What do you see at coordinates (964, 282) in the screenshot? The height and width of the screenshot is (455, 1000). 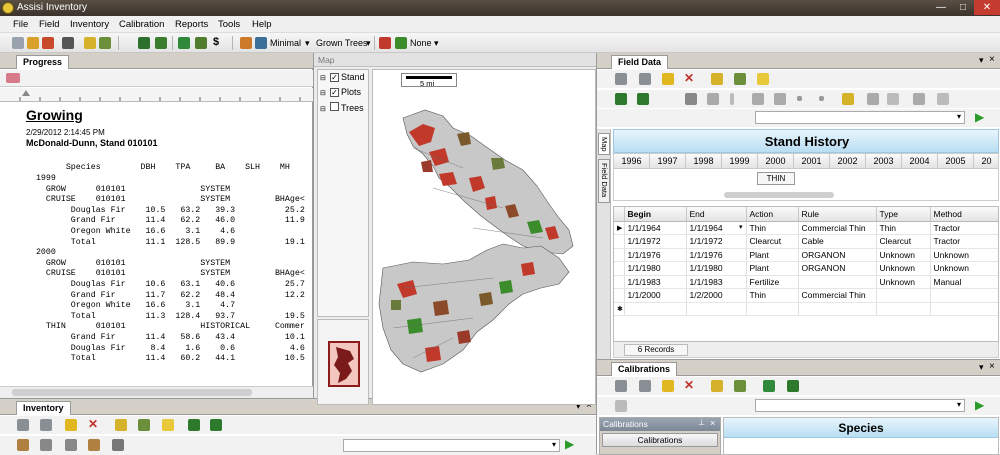 I see `cell: Manual` at bounding box center [964, 282].